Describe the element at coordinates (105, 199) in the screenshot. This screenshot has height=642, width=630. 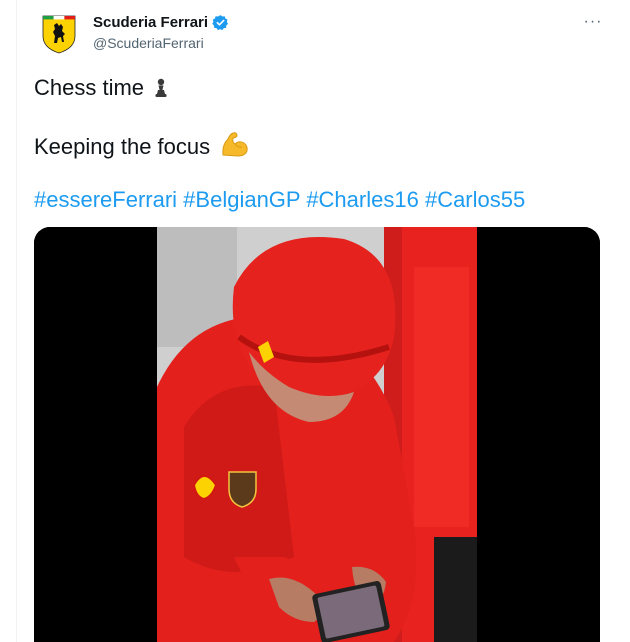
I see `hashtag-essereferrari: #essereFerrari` at that location.